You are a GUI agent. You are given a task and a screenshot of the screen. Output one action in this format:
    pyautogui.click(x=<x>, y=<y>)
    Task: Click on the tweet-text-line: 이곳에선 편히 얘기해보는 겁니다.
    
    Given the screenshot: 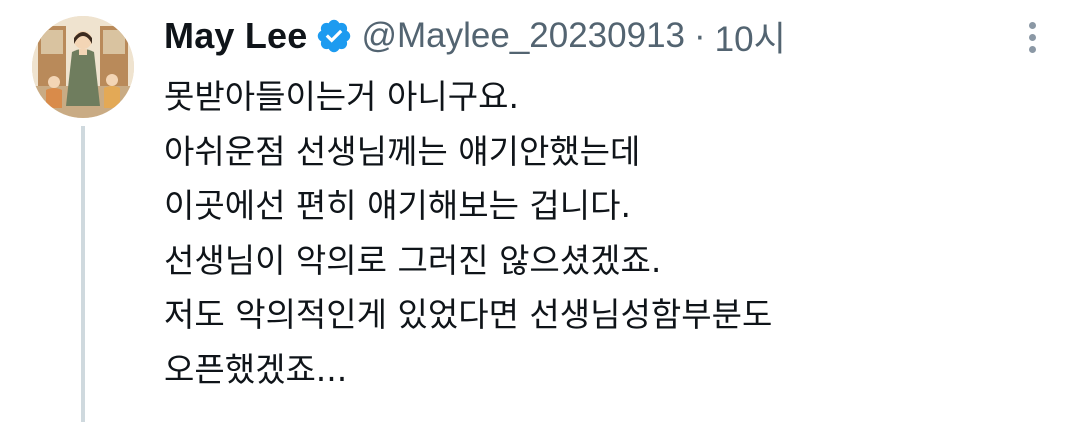 What is the action you would take?
    pyautogui.click(x=397, y=205)
    